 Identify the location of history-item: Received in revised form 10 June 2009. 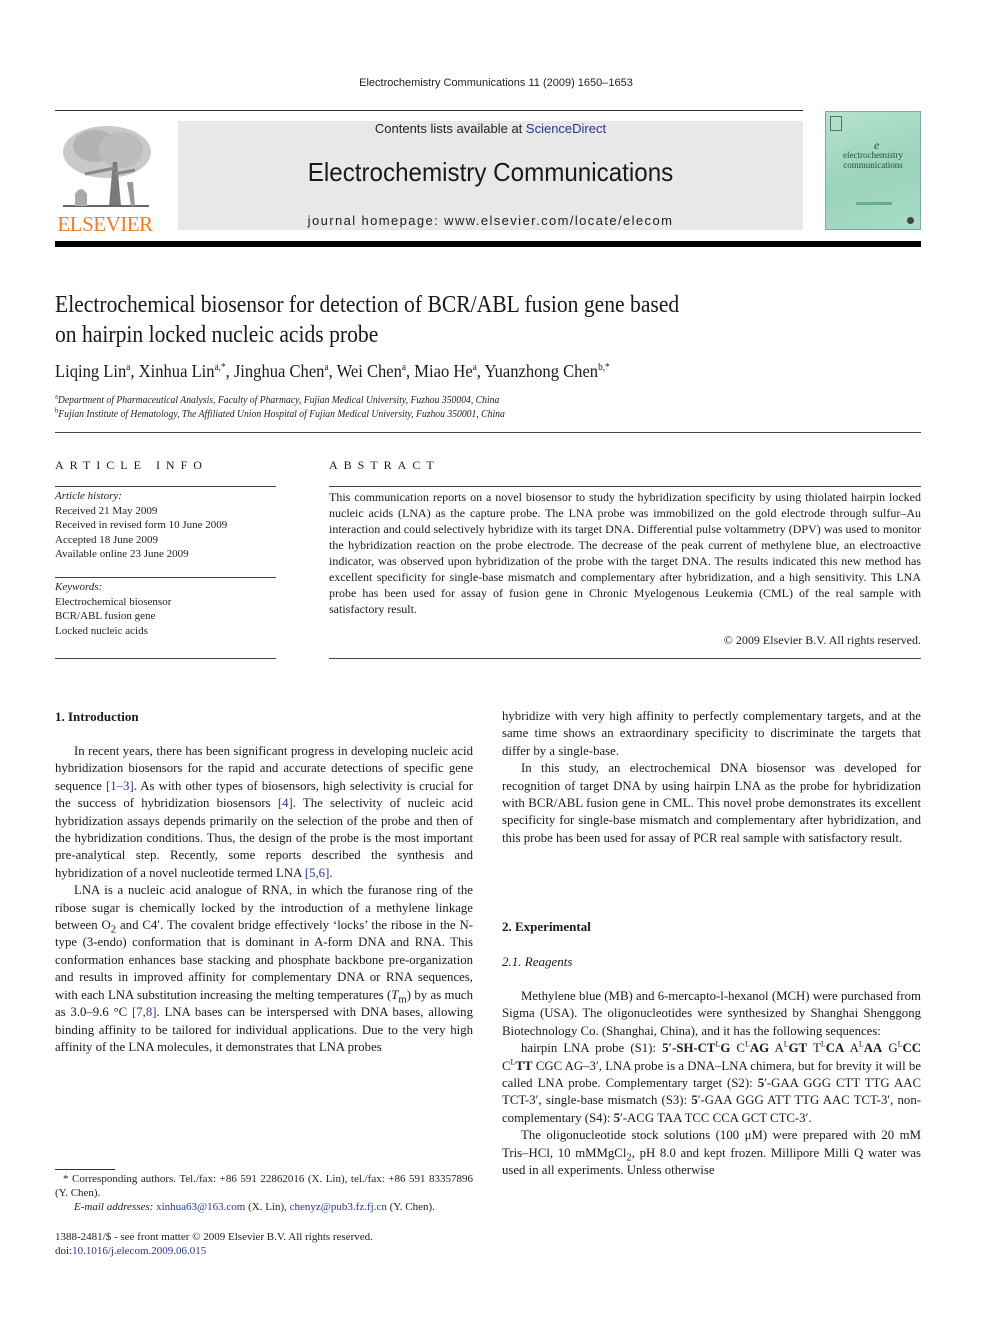
(141, 525).